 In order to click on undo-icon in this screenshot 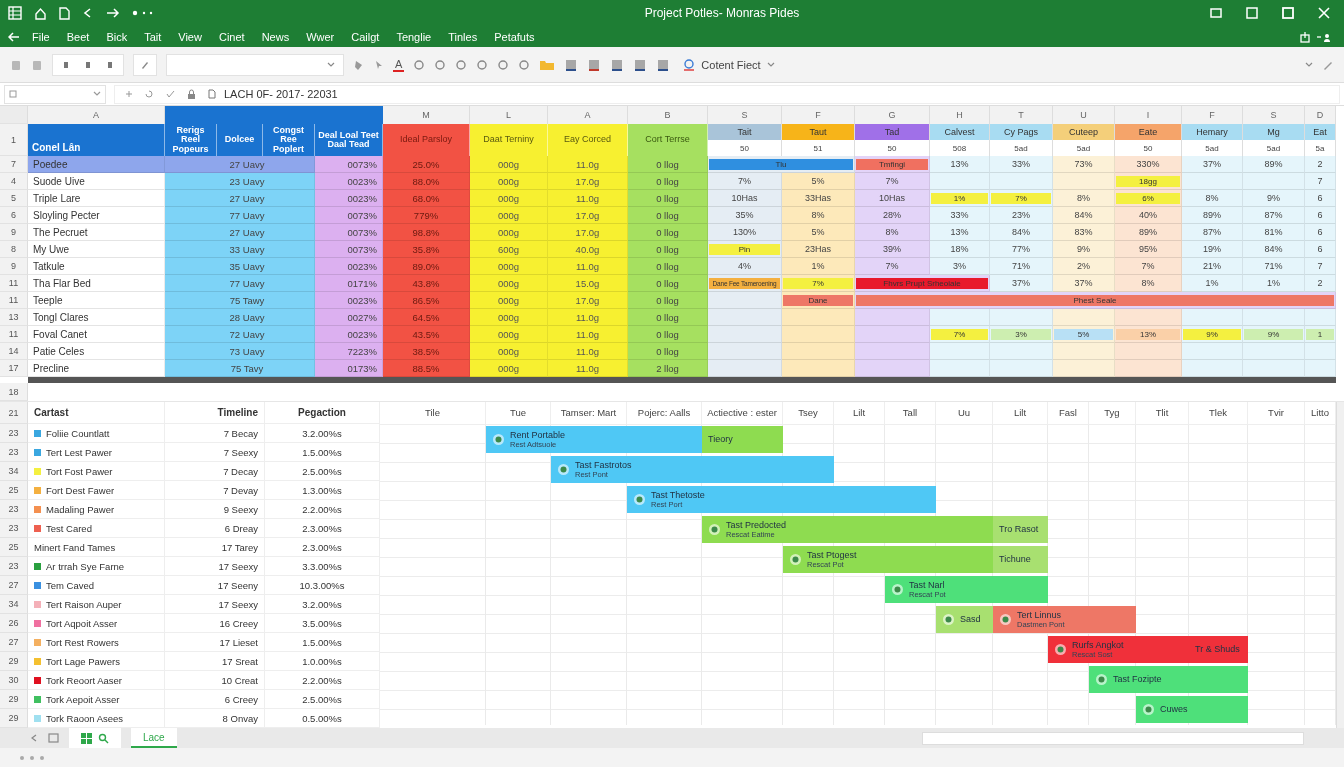, I will do `click(149, 94)`.